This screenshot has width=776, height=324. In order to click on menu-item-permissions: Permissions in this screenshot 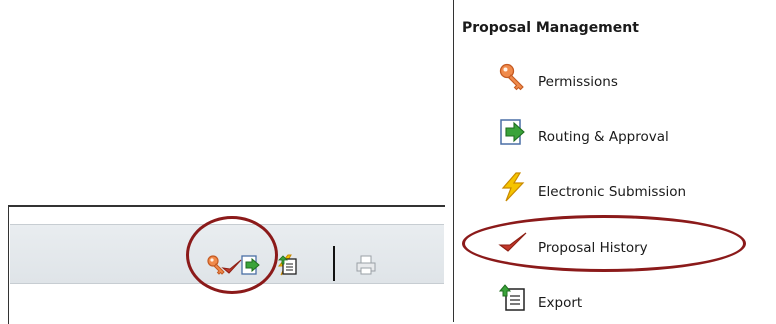, I will do `click(633, 79)`.